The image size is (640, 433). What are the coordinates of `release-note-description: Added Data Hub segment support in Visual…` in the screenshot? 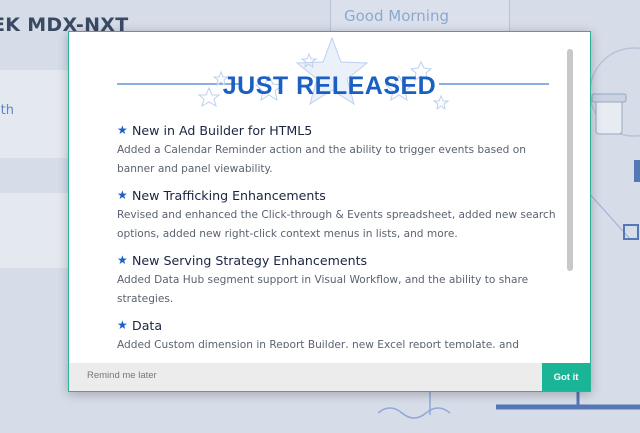 It's located at (323, 289).